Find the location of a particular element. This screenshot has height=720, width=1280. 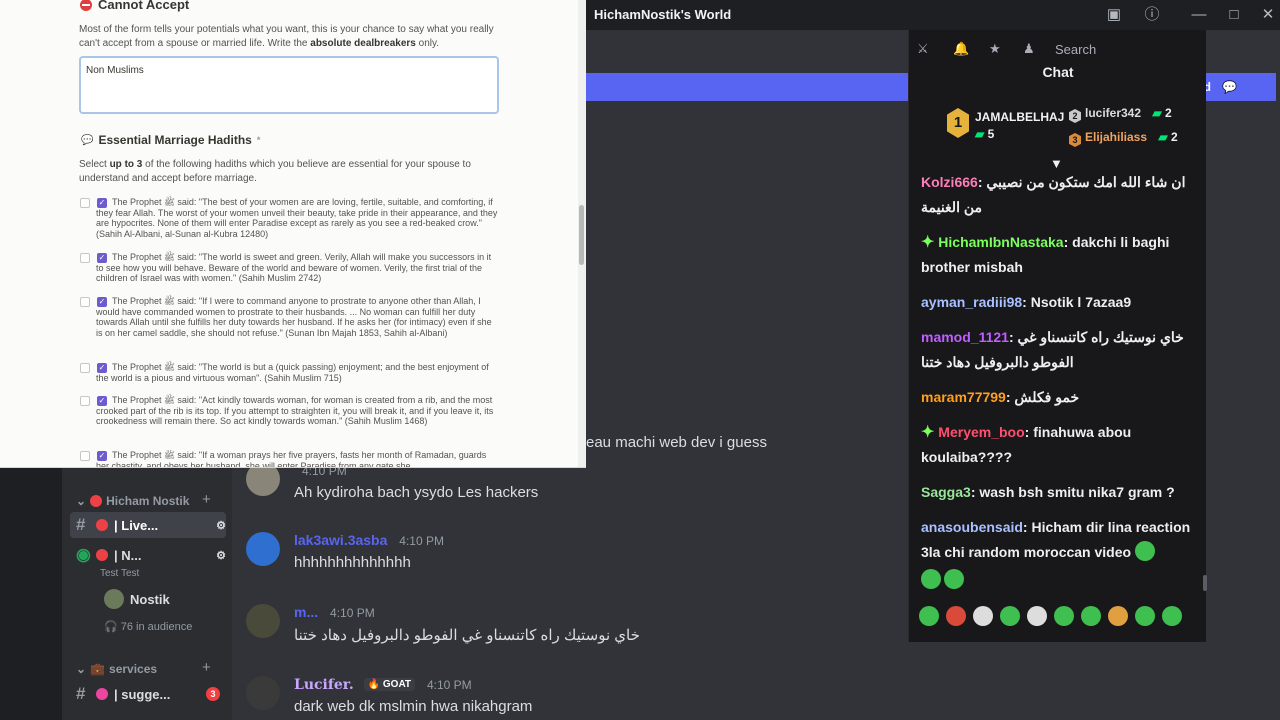

message-time: 4:10 PM is located at coordinates (352, 613).